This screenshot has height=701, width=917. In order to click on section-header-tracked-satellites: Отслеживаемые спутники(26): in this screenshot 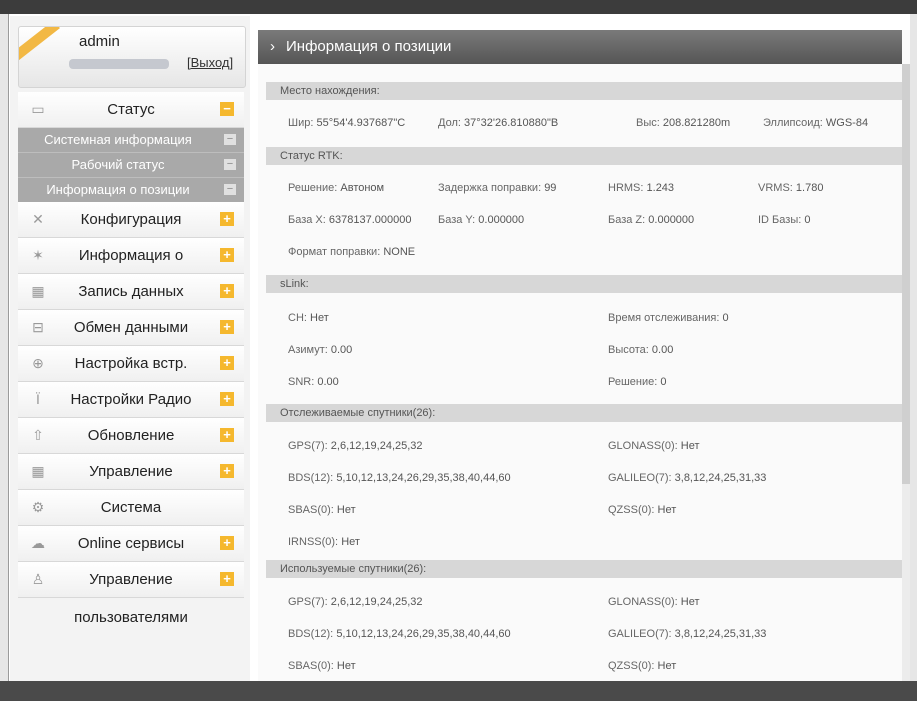, I will do `click(584, 413)`.